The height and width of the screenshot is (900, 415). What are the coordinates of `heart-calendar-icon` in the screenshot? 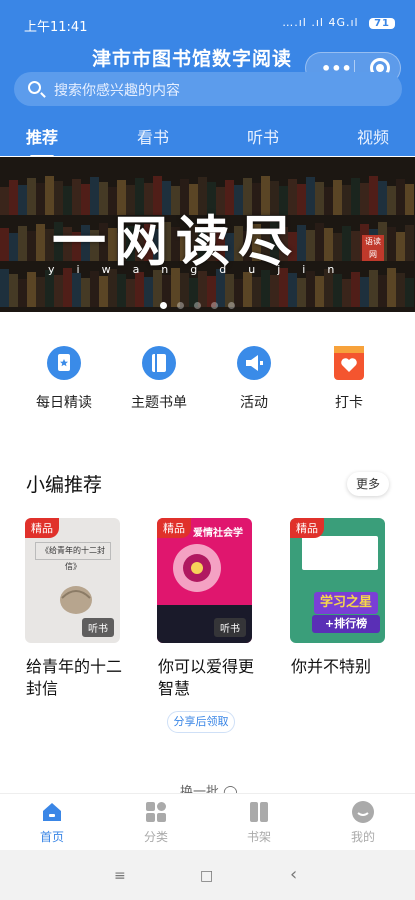 It's located at (349, 363).